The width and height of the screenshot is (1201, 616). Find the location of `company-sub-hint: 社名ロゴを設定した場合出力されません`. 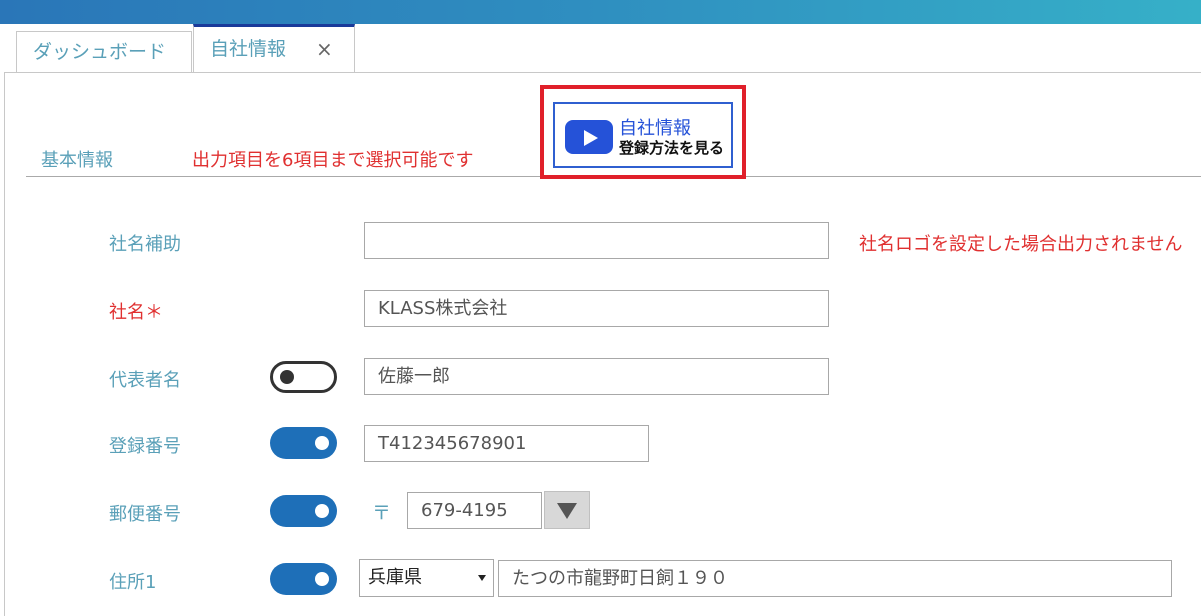

company-sub-hint: 社名ロゴを設定した場合出力されません is located at coordinates (1021, 244).